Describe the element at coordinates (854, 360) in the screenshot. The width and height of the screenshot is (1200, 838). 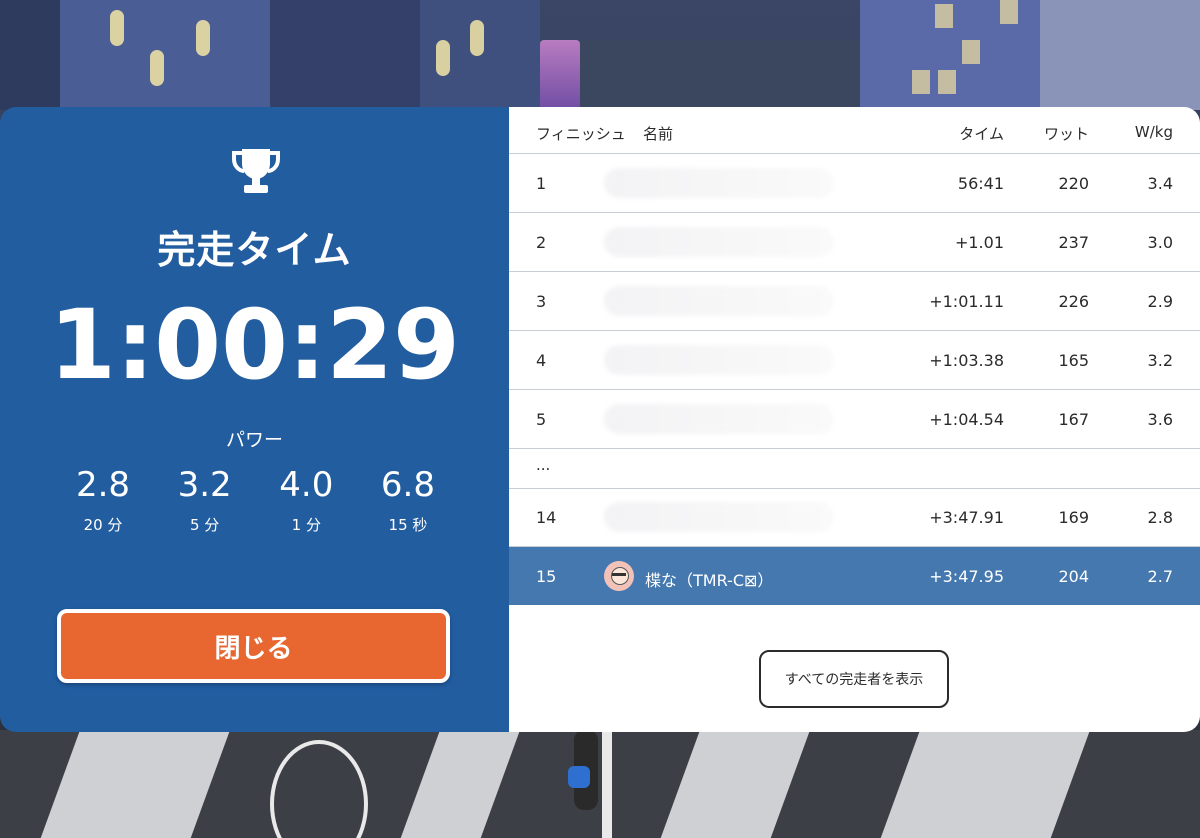
I see `table-row: 4 +1:03.38 165 3.2` at that location.